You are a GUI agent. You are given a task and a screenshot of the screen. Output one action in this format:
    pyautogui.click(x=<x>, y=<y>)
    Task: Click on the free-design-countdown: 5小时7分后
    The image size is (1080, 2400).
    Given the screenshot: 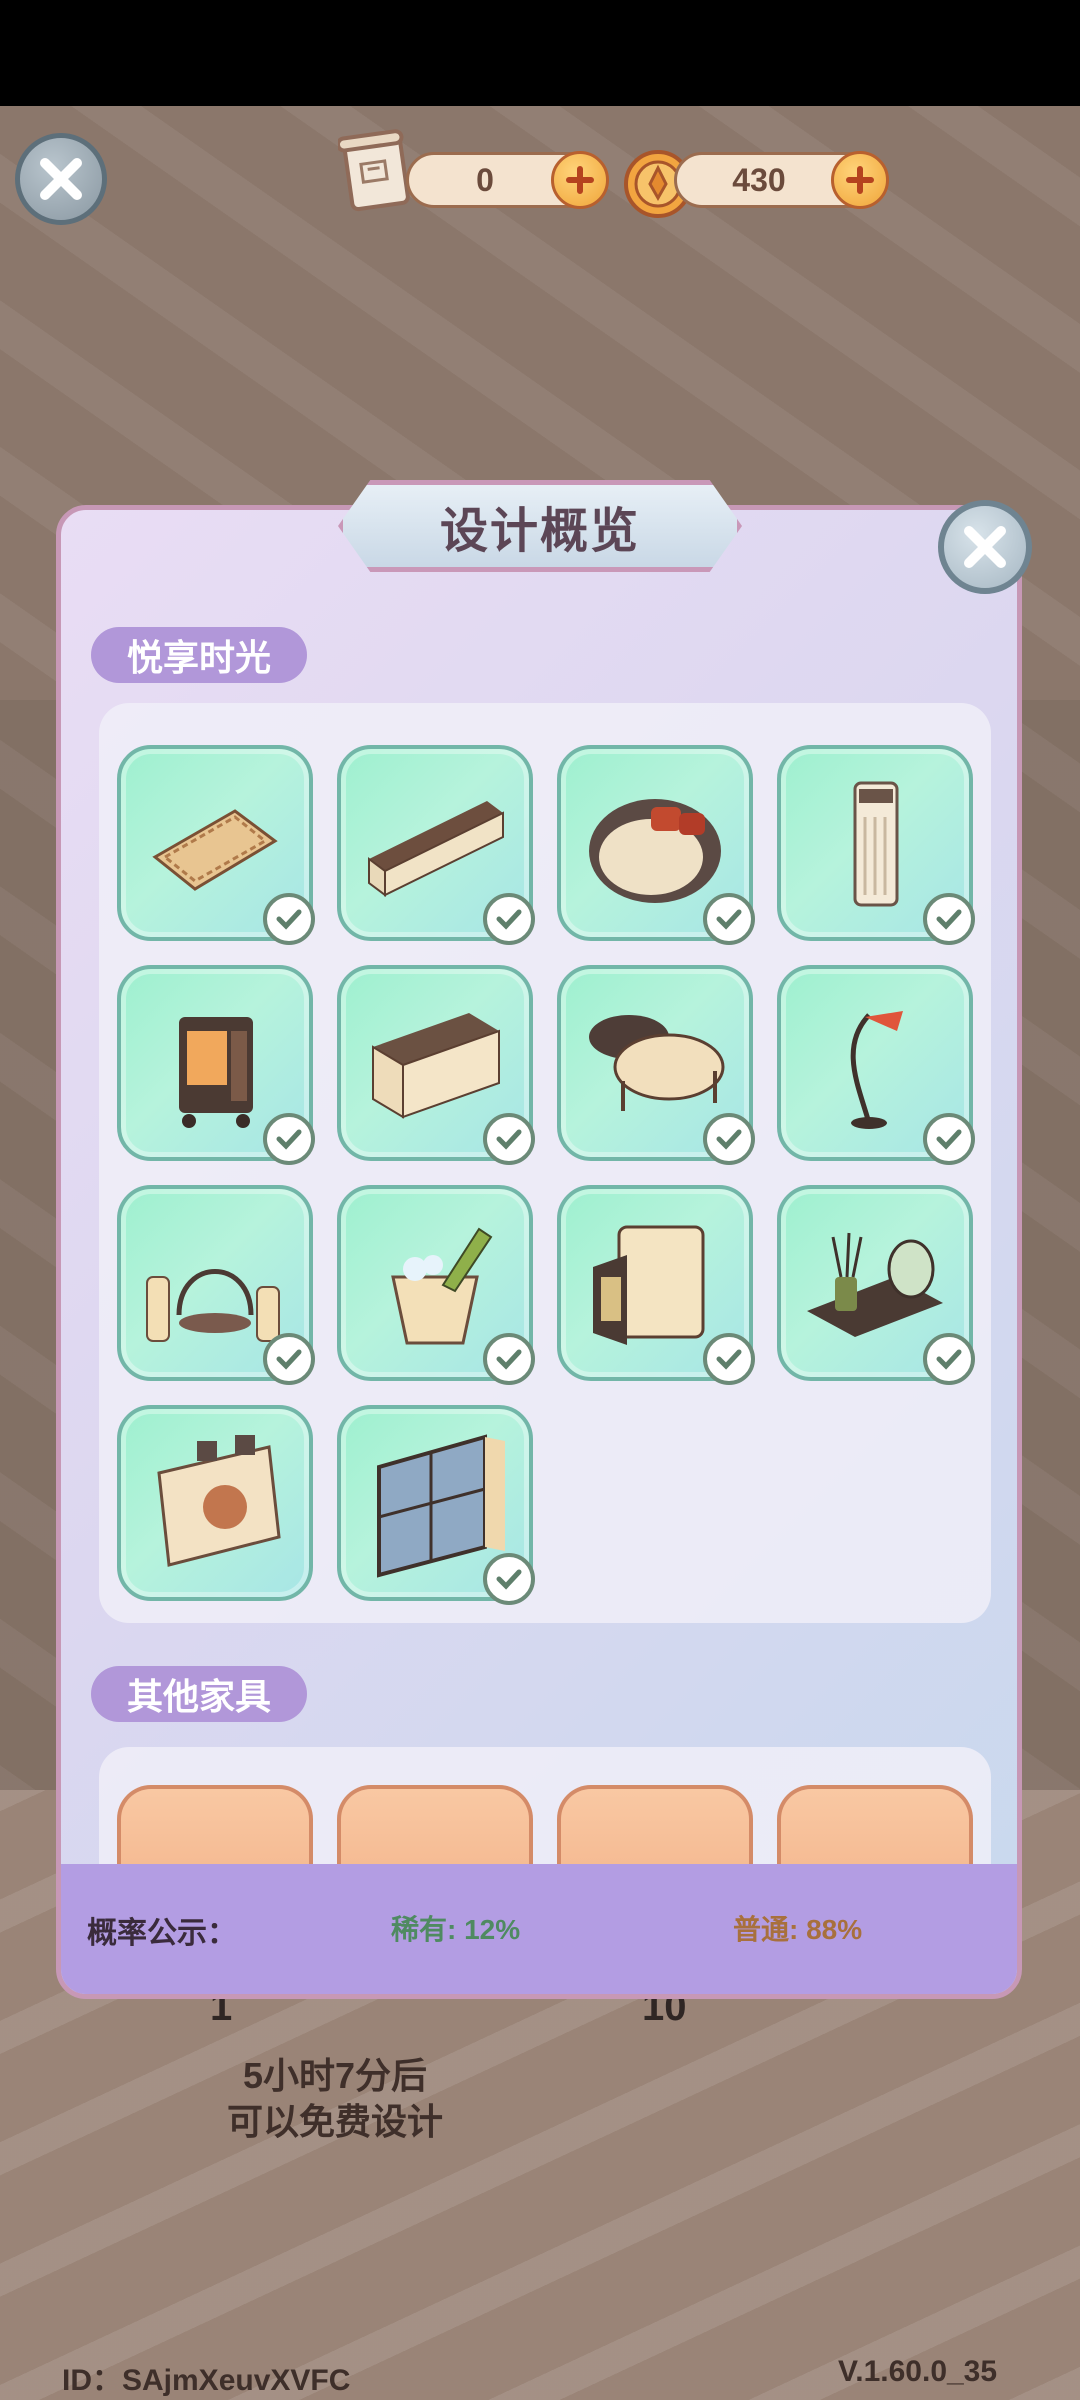 What is the action you would take?
    pyautogui.click(x=335, y=2075)
    